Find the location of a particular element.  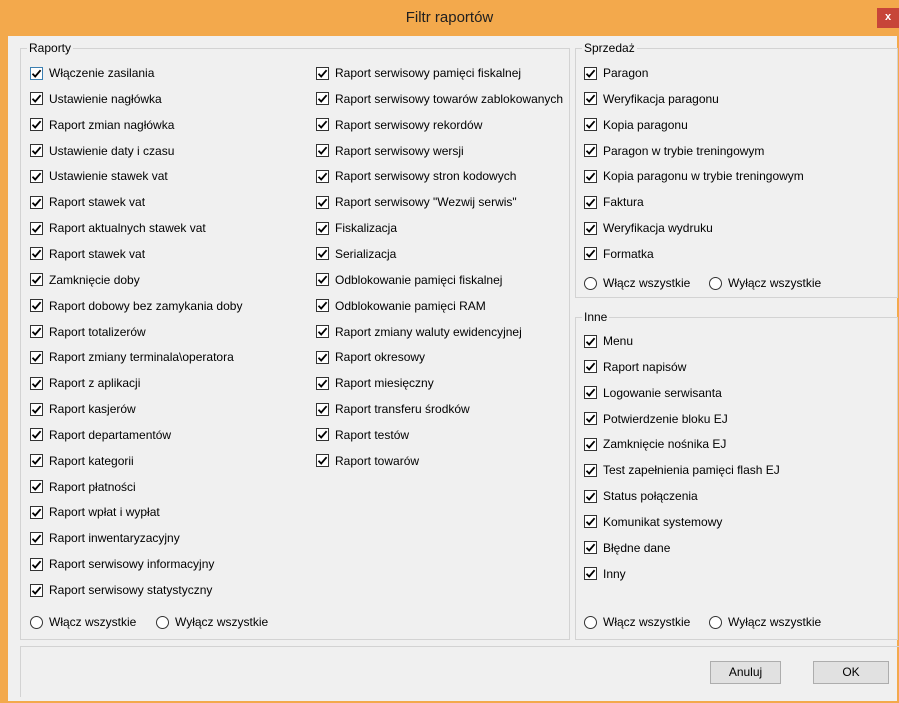

checkbox-item: Kopia paragonu is located at coordinates (636, 125).